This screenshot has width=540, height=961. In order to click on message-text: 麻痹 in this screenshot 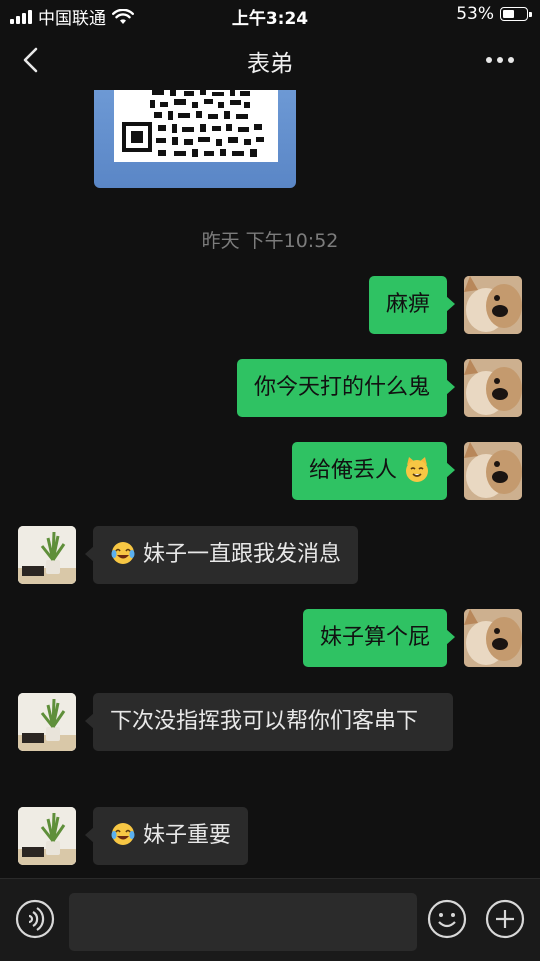, I will do `click(407, 304)`.